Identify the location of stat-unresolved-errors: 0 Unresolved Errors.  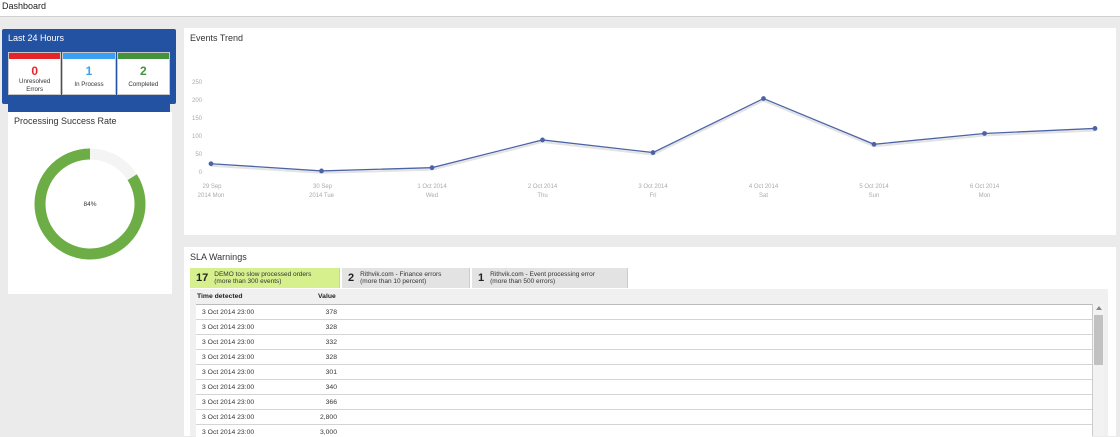
(35, 73).